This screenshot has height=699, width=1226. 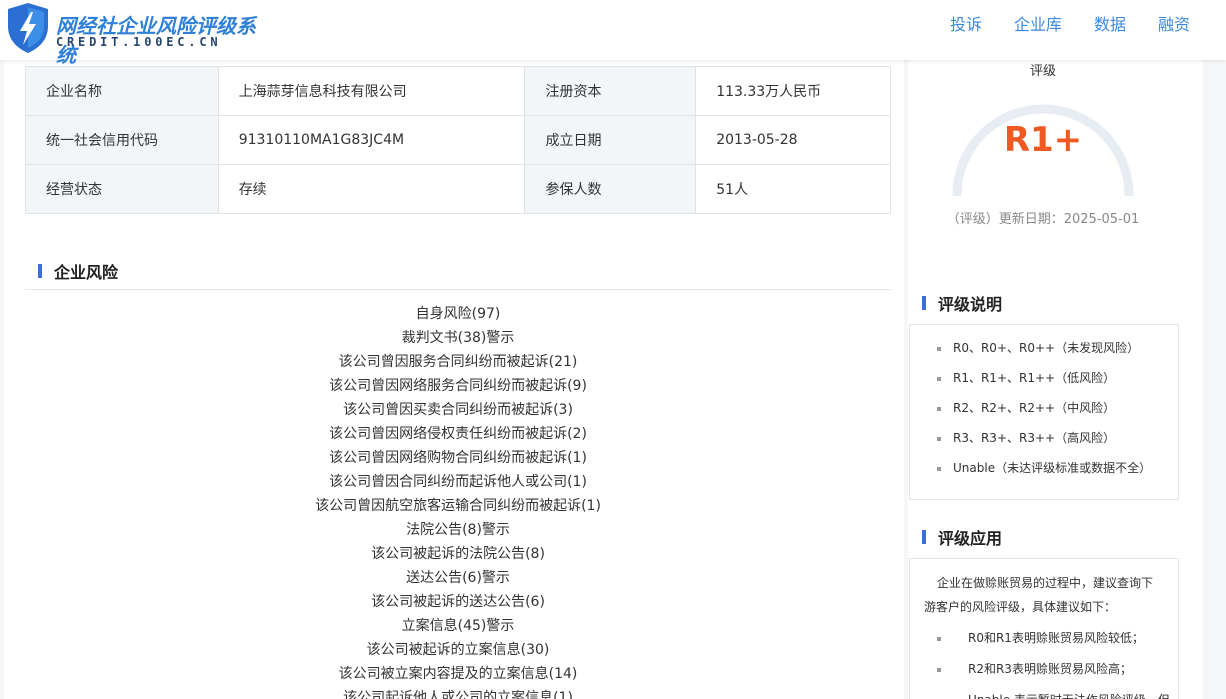 I want to click on risk-section-title: 企业风险, so click(x=78, y=271).